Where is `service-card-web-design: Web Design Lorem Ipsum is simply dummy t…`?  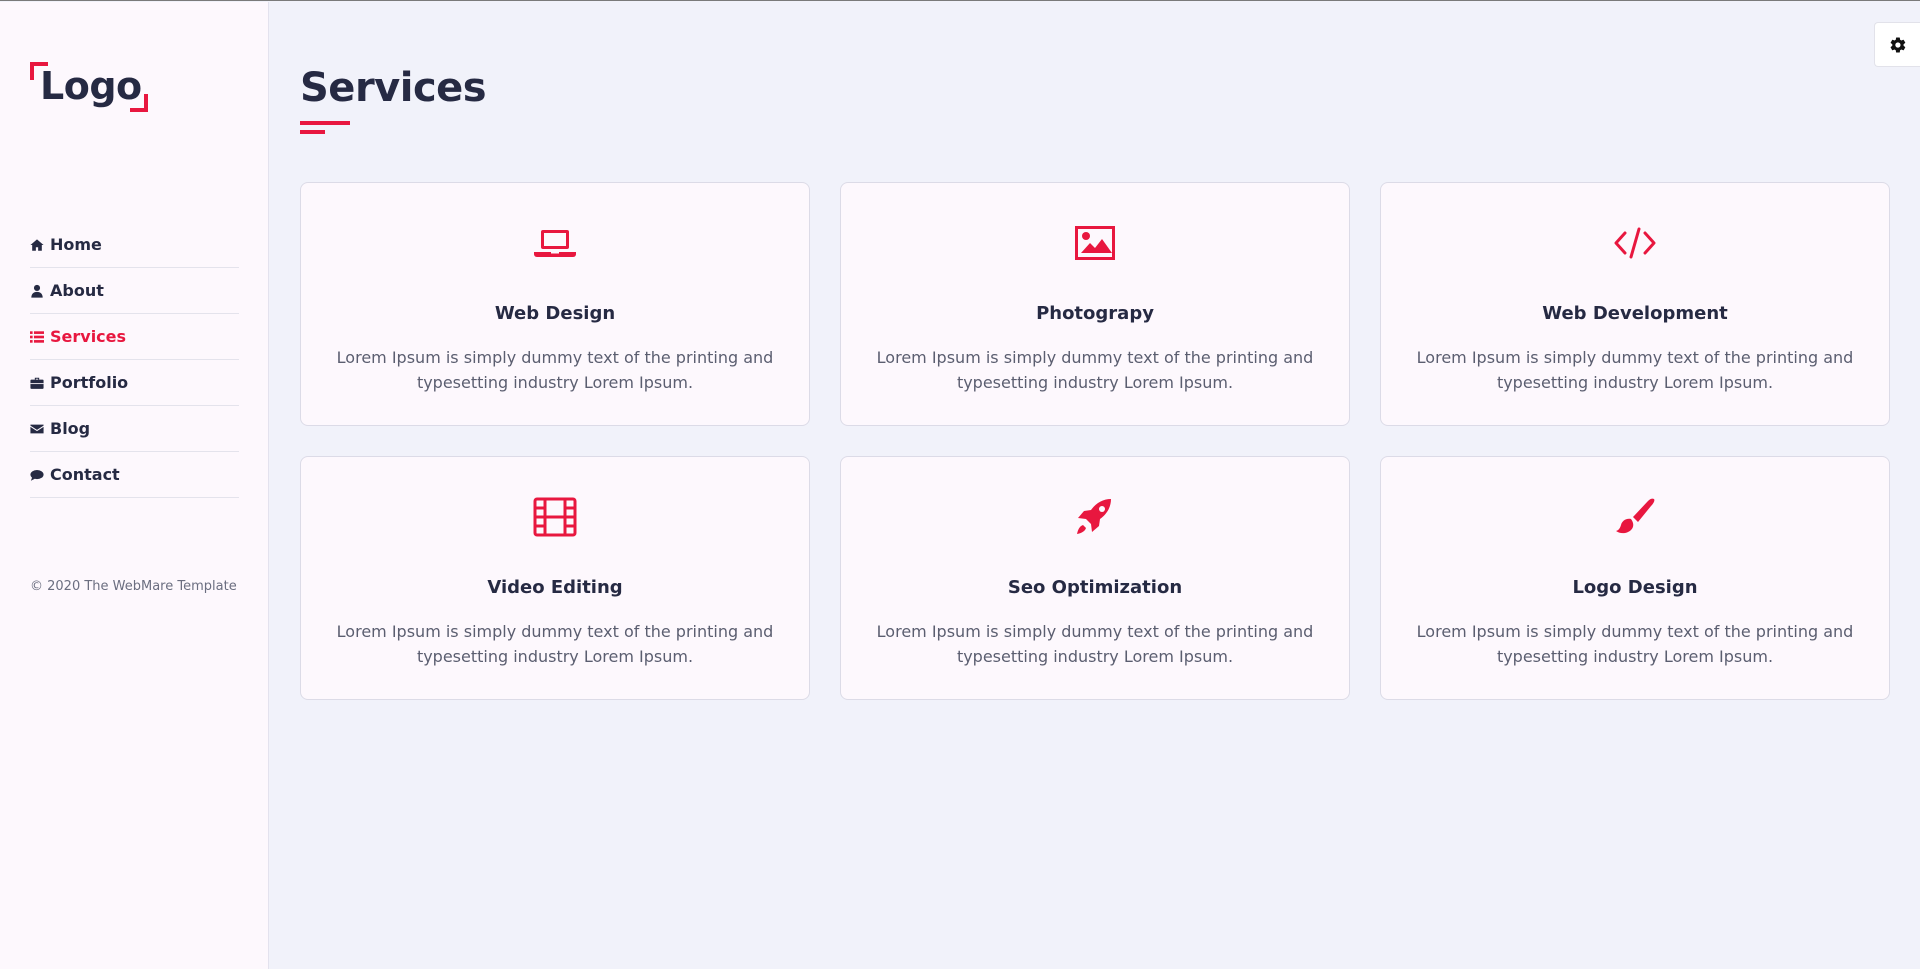 service-card-web-design: Web Design Lorem Ipsum is simply dummy t… is located at coordinates (555, 304).